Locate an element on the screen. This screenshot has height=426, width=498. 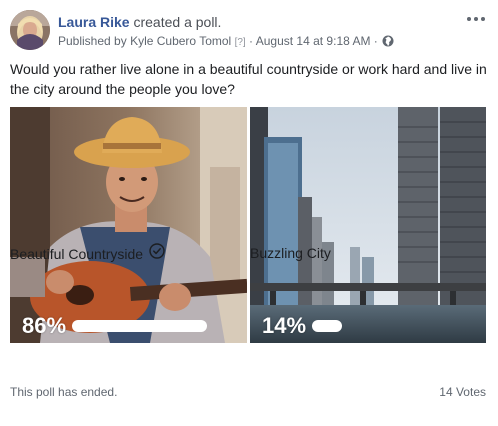
percent-label: 86% is located at coordinates (44, 325).